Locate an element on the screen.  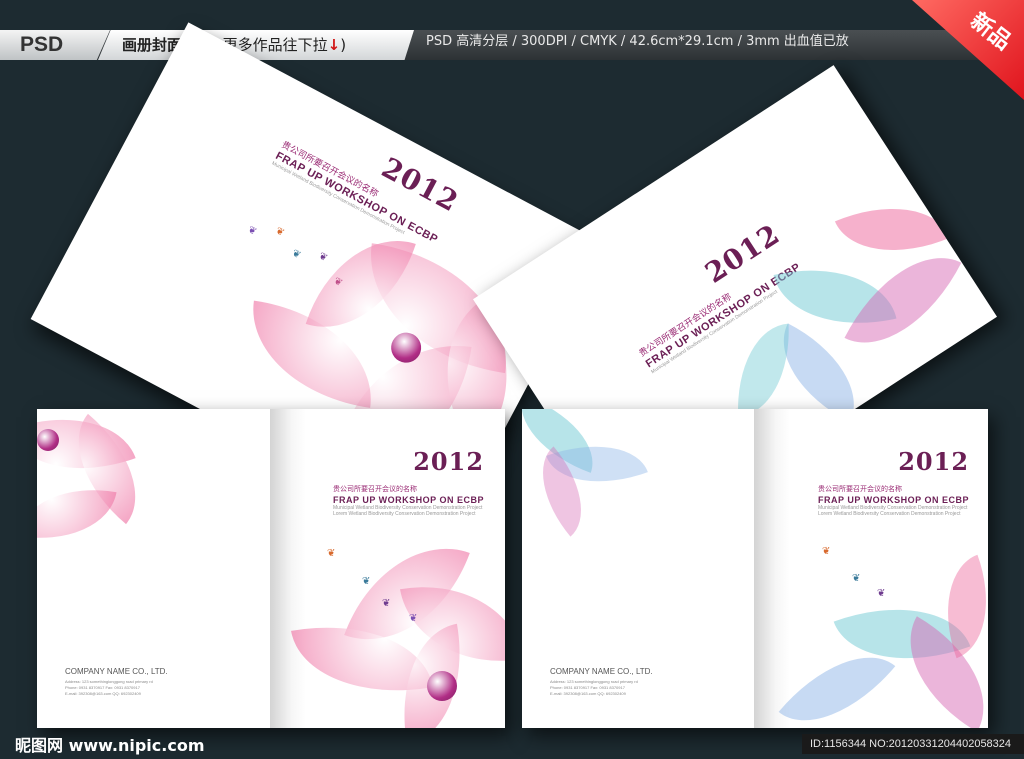
banner-title: 画册封面设计( 更多作品往下拉↓) is located at coordinates (256, 45).